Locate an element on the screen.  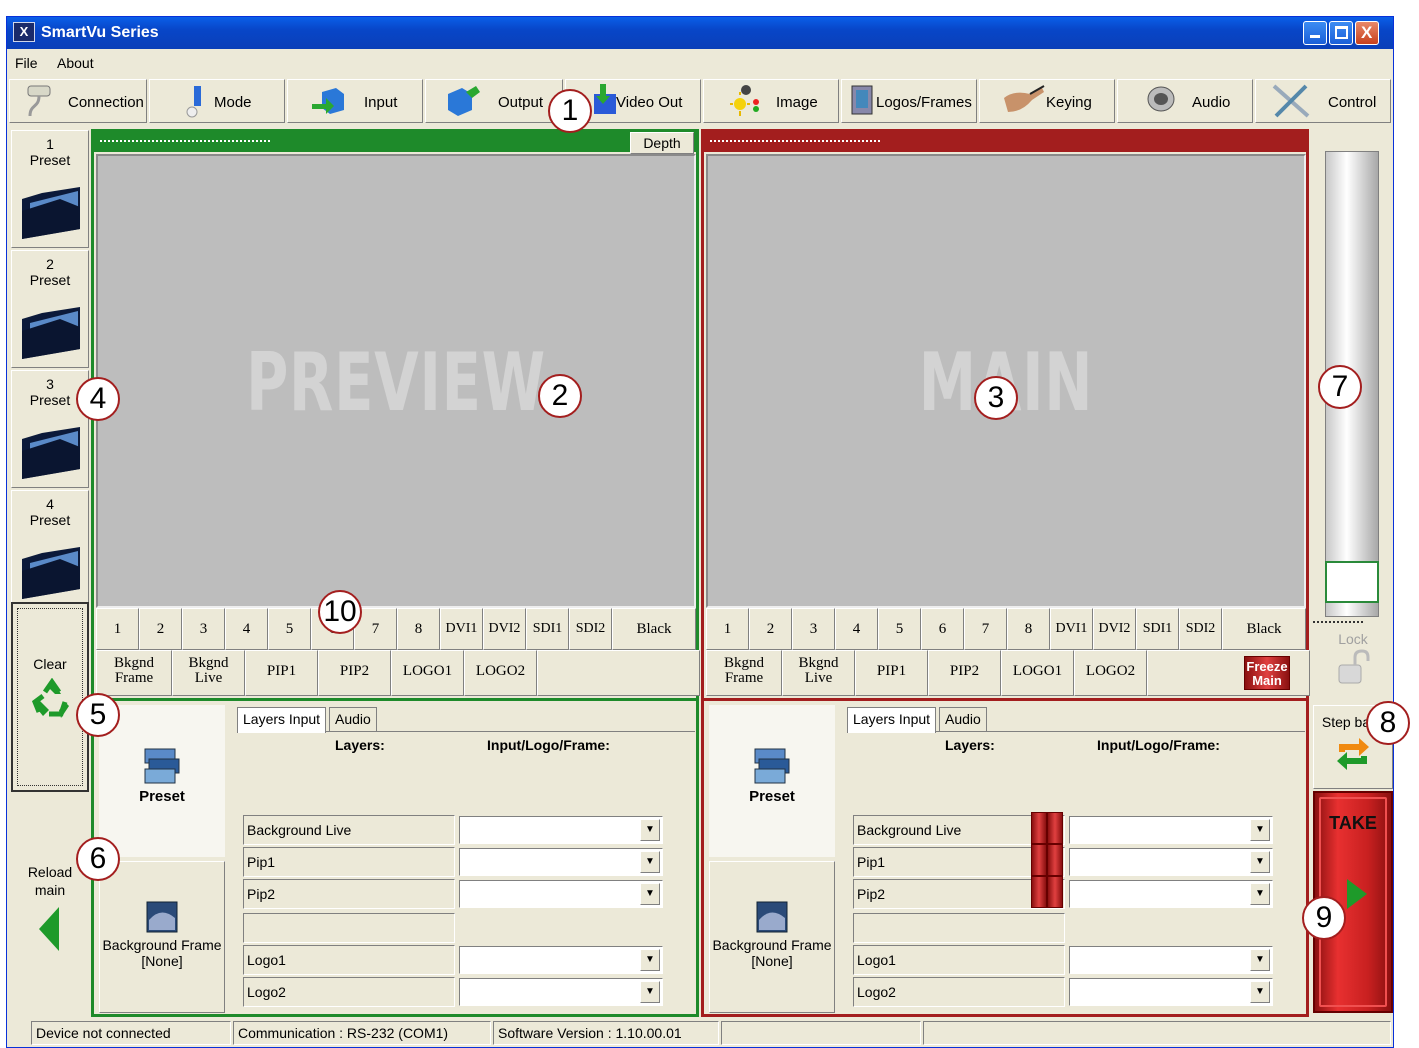
reload-main-button: Reload main is located at coordinates (50, 907).